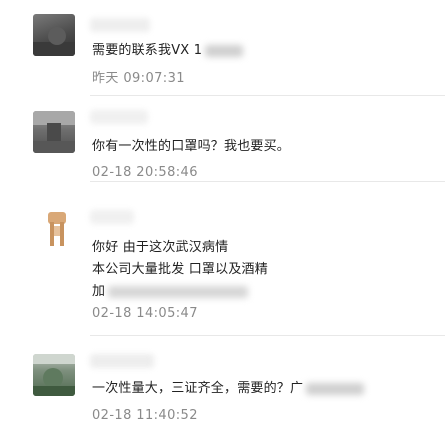 The image size is (445, 438). I want to click on comment-timestamp: 昨天 09:07:31, so click(138, 78).